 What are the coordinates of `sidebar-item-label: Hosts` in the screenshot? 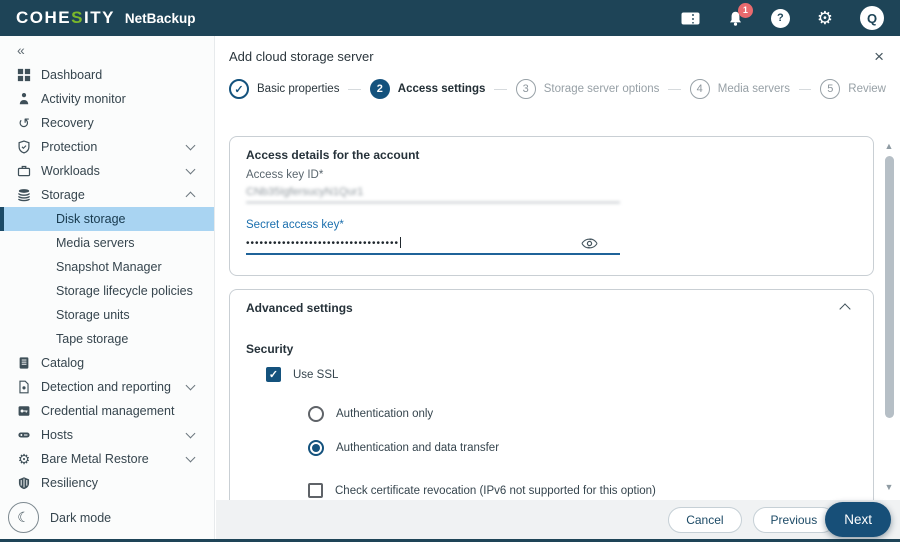 It's located at (57, 435).